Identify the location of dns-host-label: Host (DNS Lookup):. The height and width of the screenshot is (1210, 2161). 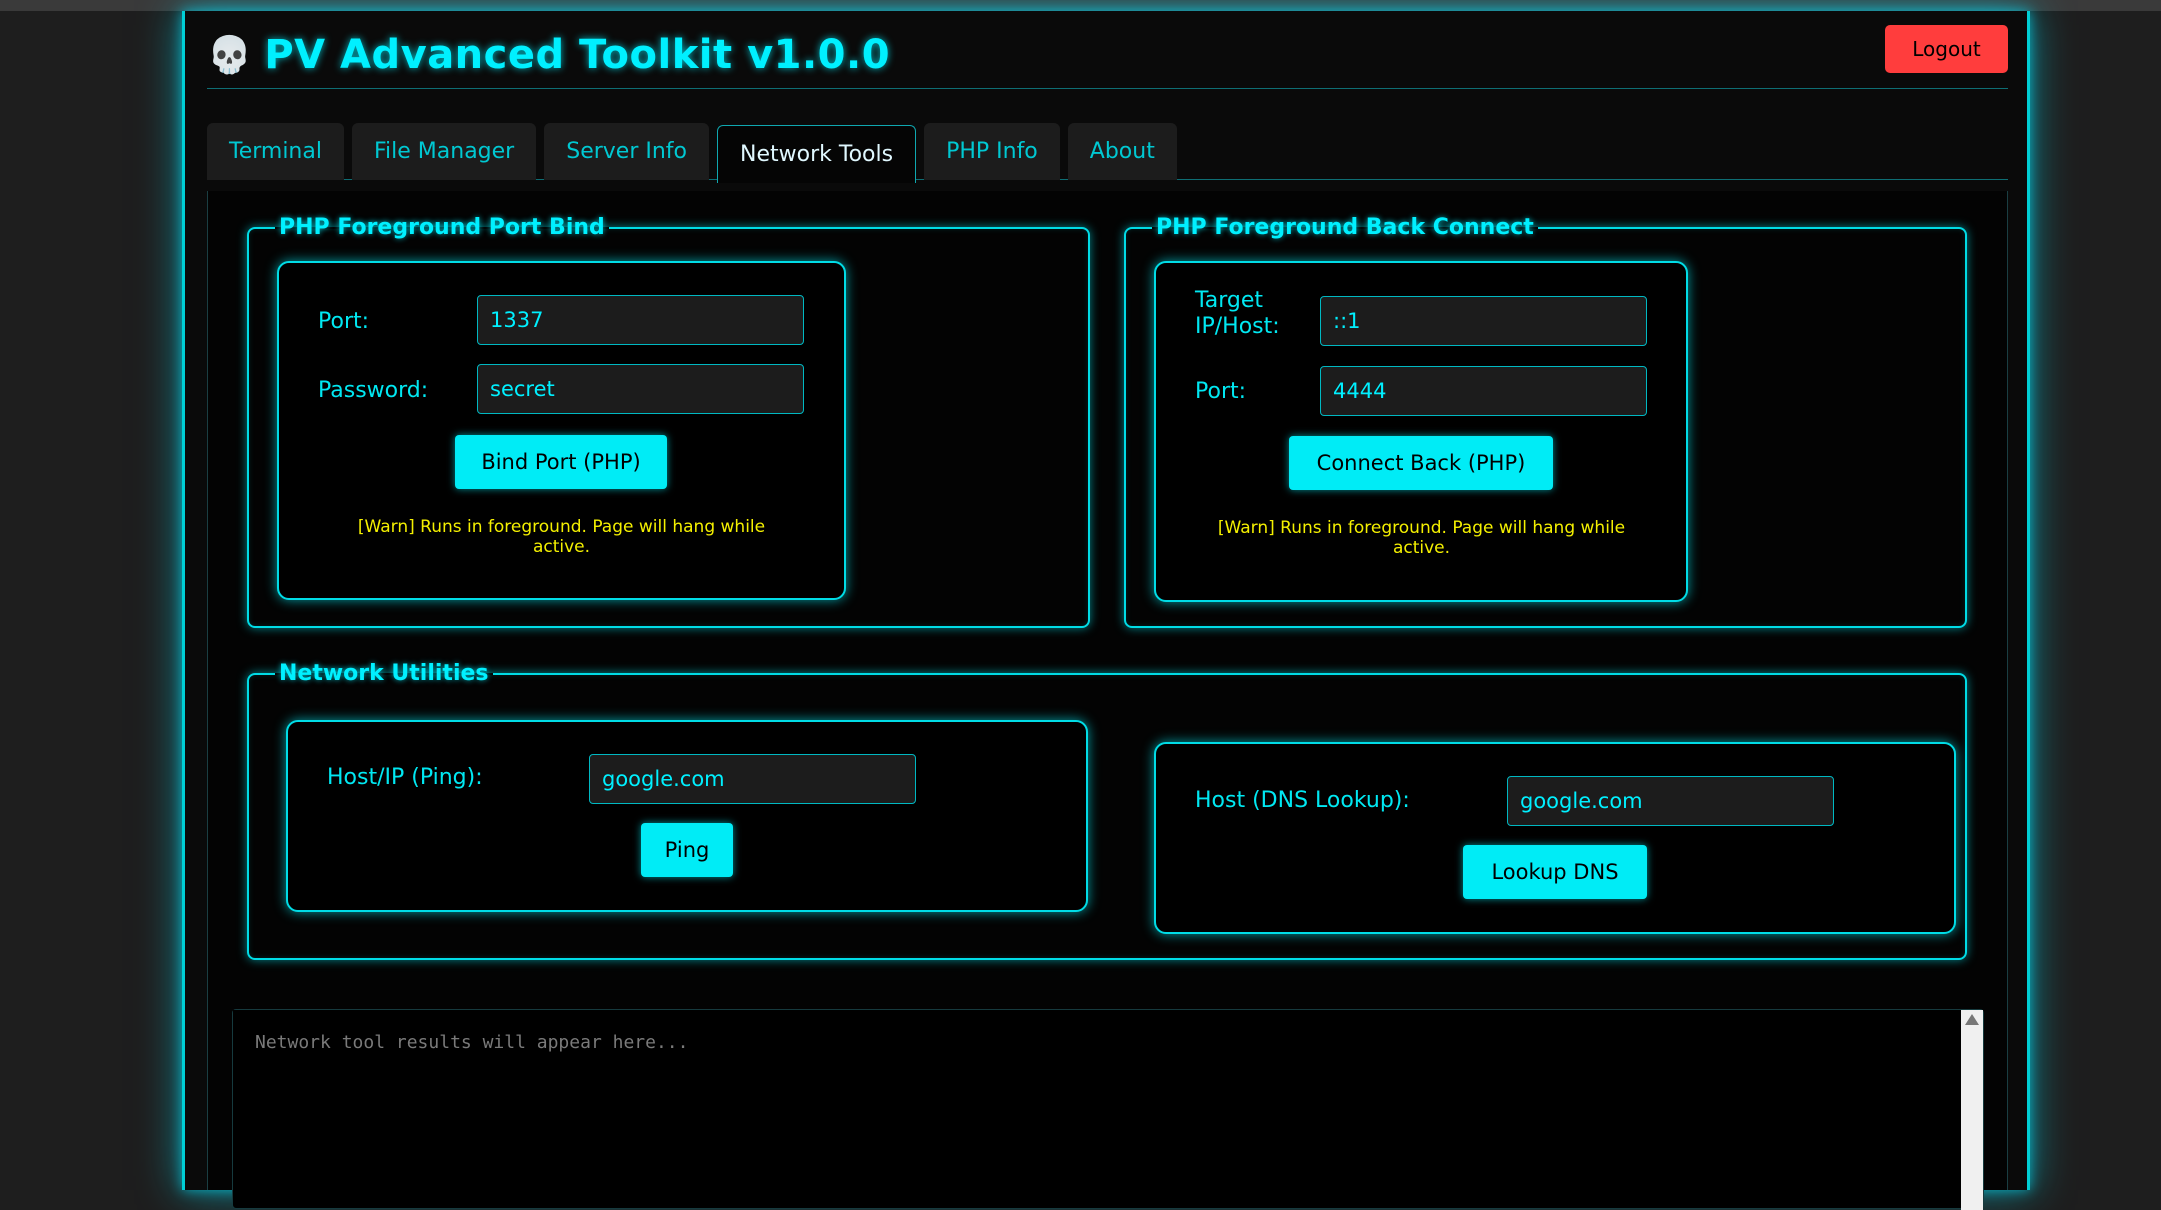
(1302, 800).